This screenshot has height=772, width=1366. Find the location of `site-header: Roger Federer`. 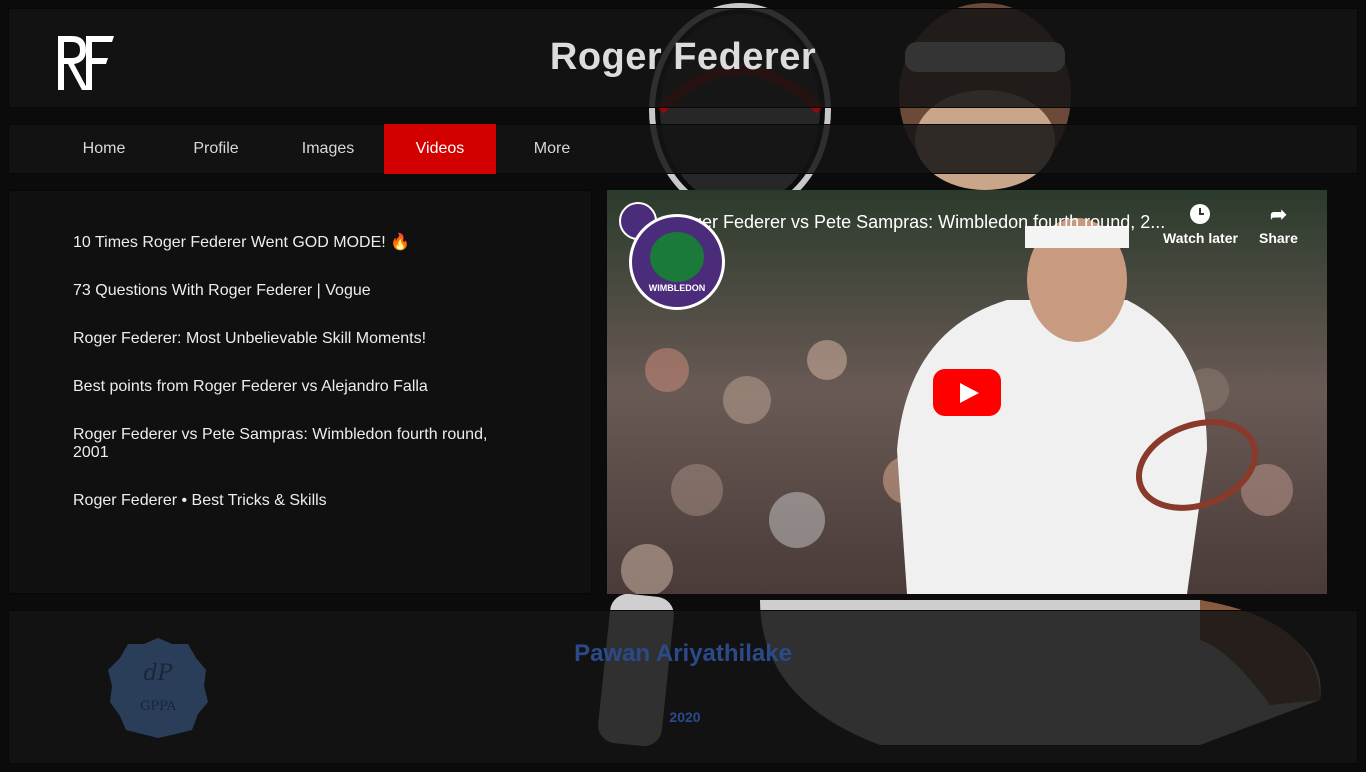

site-header: Roger Federer is located at coordinates (683, 58).